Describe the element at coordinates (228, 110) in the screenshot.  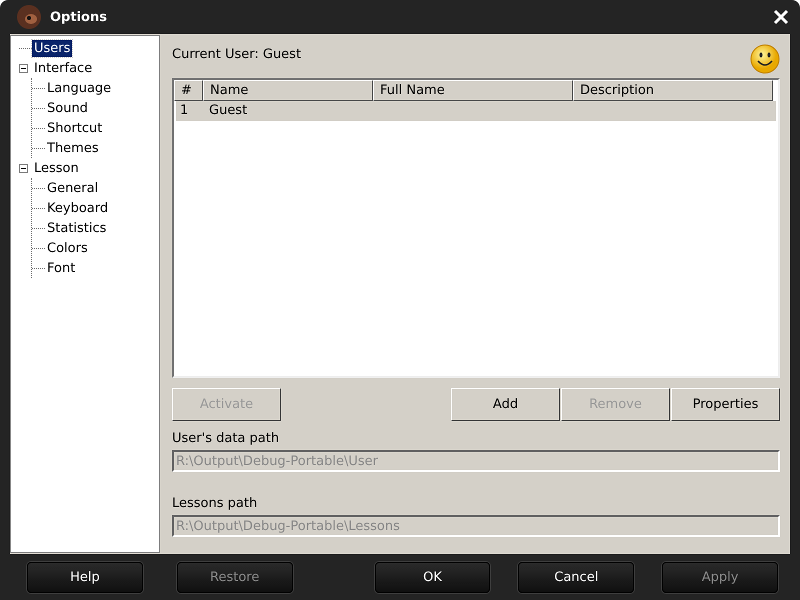
I see `table-cell: Guest` at that location.